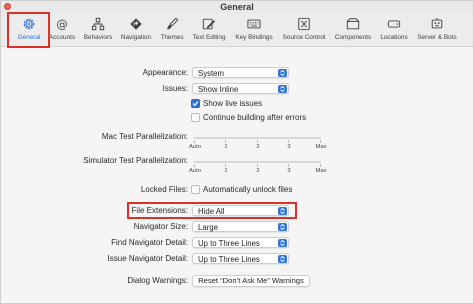 The image size is (474, 304). What do you see at coordinates (147, 258) in the screenshot?
I see `issue-navigator-detail-label: Issue Navigator Detail:` at bounding box center [147, 258].